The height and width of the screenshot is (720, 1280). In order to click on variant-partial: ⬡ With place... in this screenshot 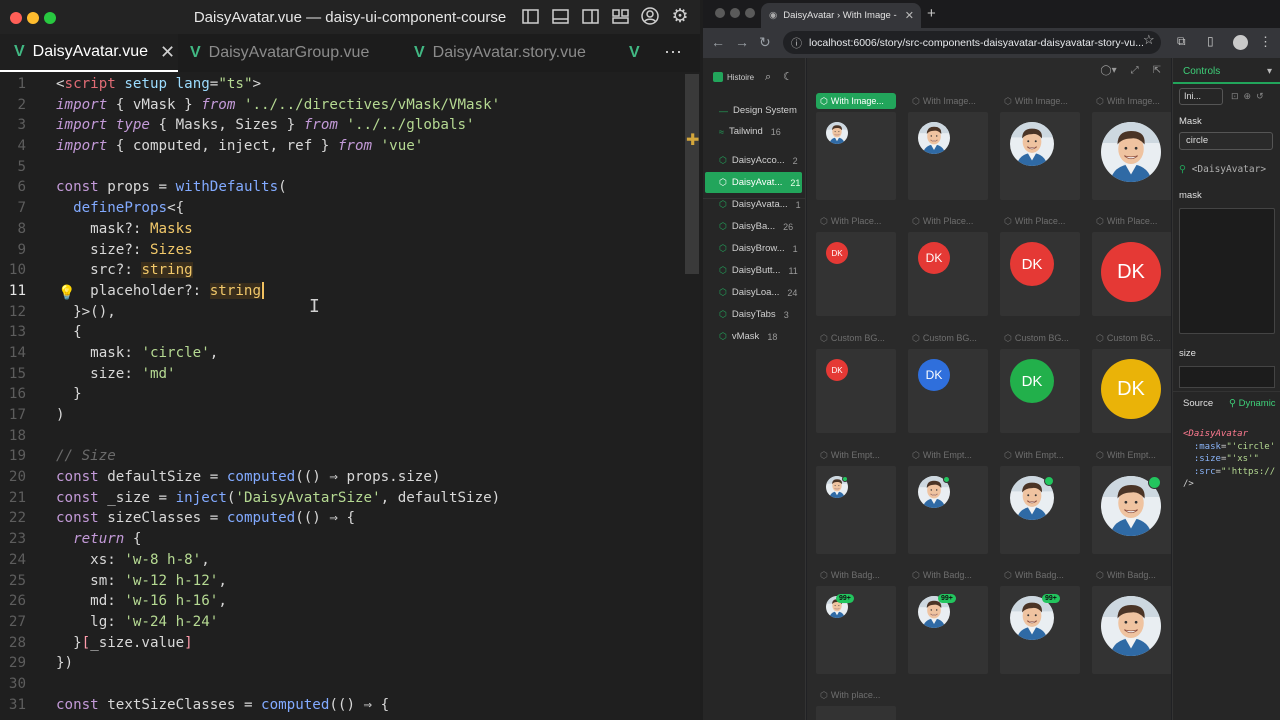, I will do `click(859, 703)`.